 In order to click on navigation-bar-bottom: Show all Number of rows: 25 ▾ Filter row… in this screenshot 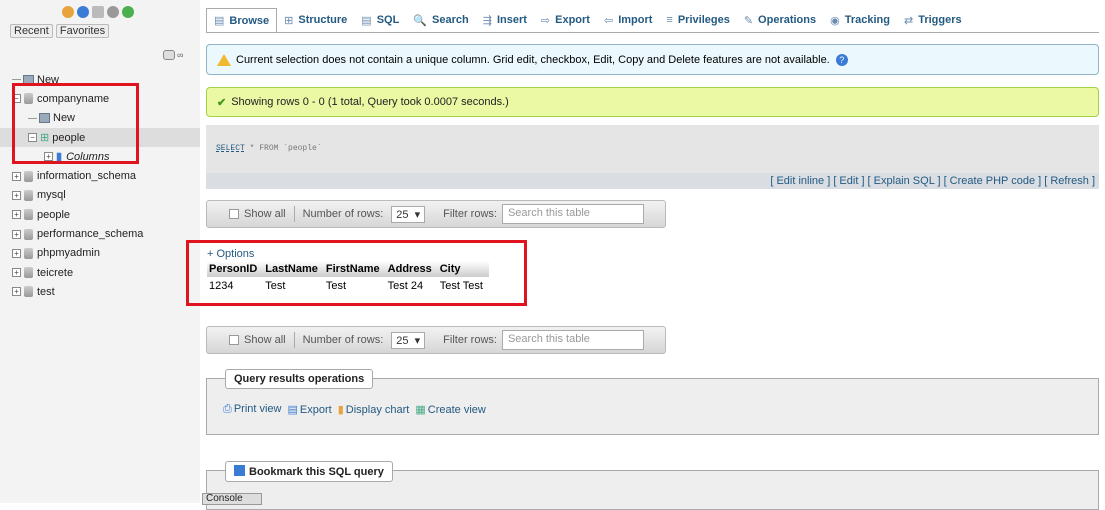, I will do `click(436, 340)`.